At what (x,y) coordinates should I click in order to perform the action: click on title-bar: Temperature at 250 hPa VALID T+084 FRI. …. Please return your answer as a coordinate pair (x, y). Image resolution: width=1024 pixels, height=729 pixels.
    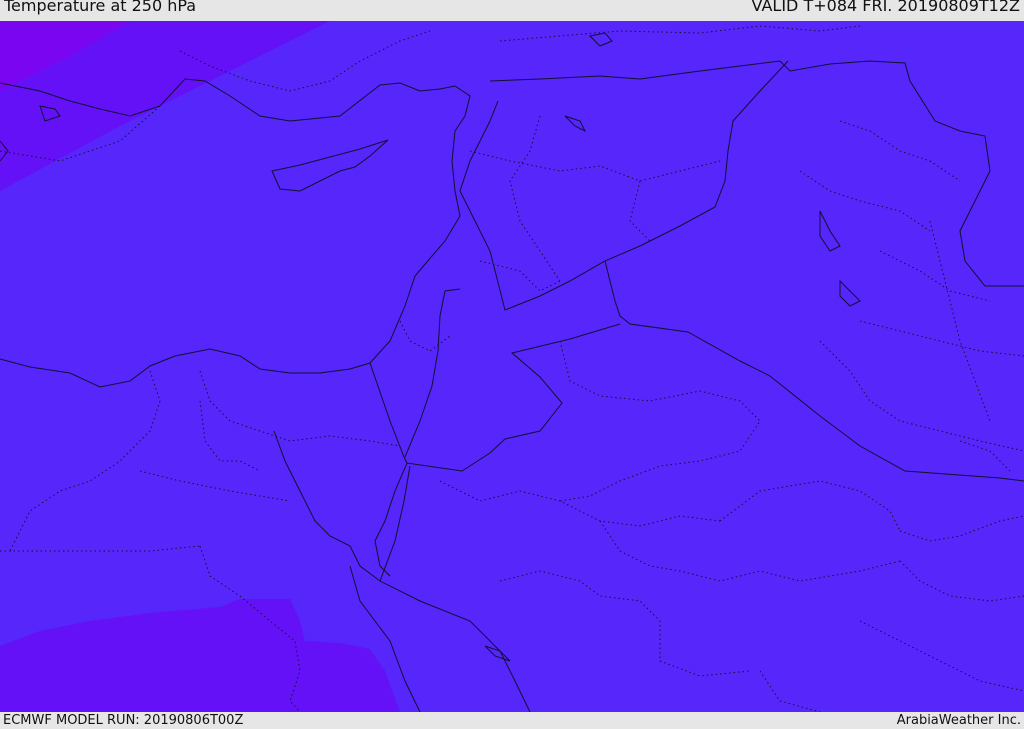
    Looking at the image, I should click on (512, 10).